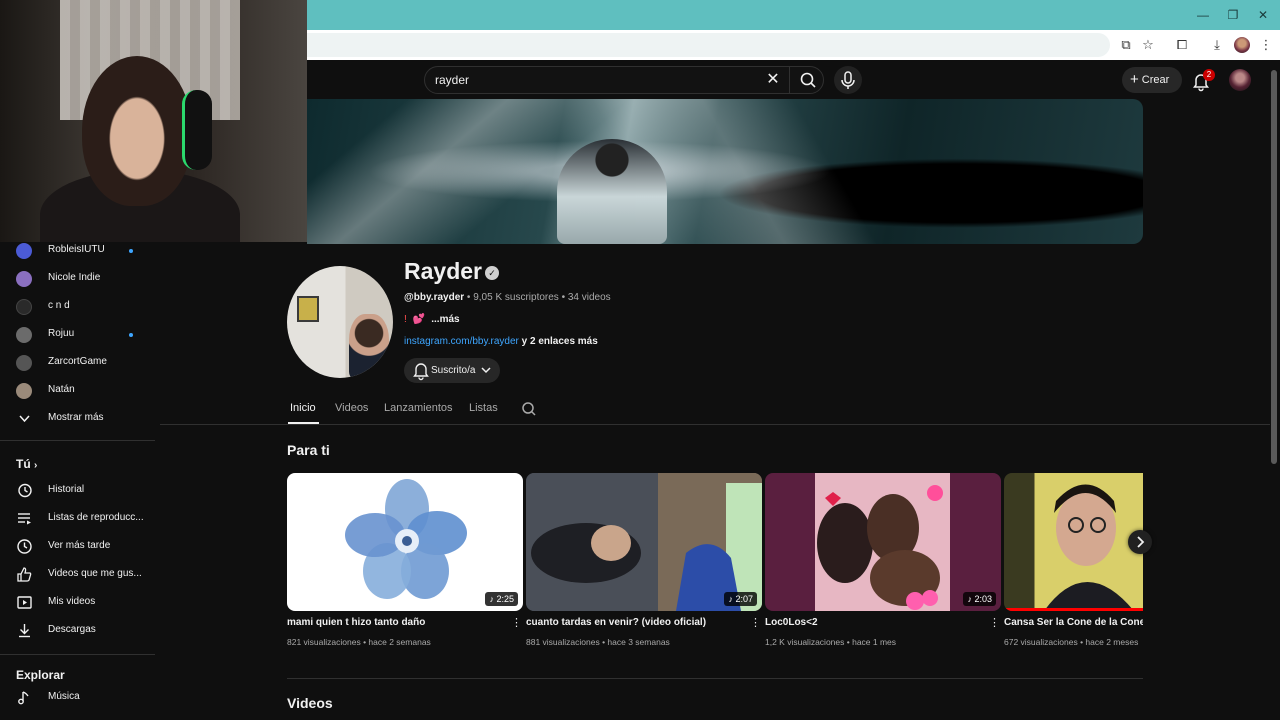  What do you see at coordinates (66, 489) in the screenshot?
I see `sidebar-item-label: Historial` at bounding box center [66, 489].